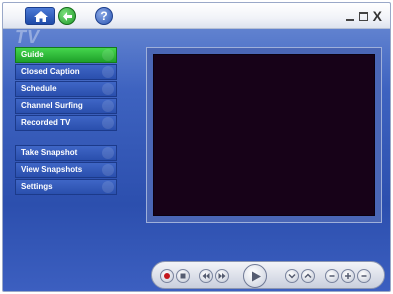 This screenshot has width=393, height=294. I want to click on help-button: ?, so click(104, 16).